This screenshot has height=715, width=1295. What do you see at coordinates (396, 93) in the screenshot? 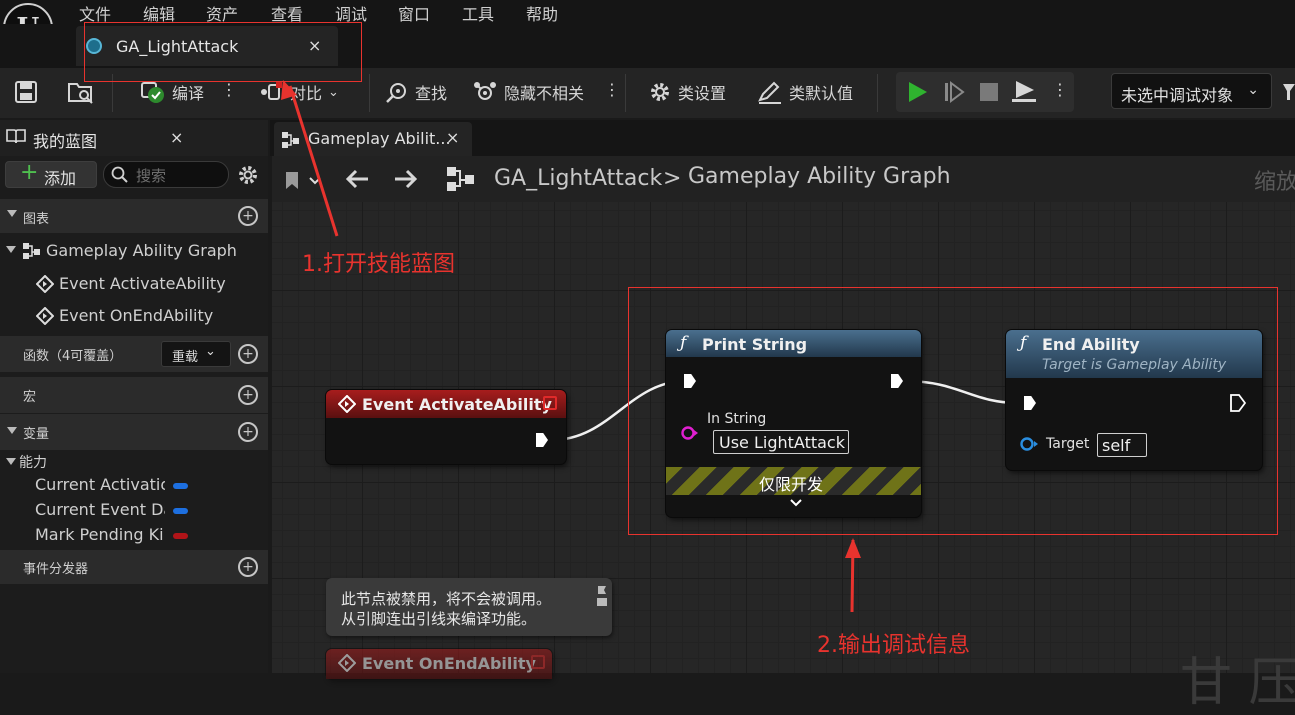
I see `find-icon` at bounding box center [396, 93].